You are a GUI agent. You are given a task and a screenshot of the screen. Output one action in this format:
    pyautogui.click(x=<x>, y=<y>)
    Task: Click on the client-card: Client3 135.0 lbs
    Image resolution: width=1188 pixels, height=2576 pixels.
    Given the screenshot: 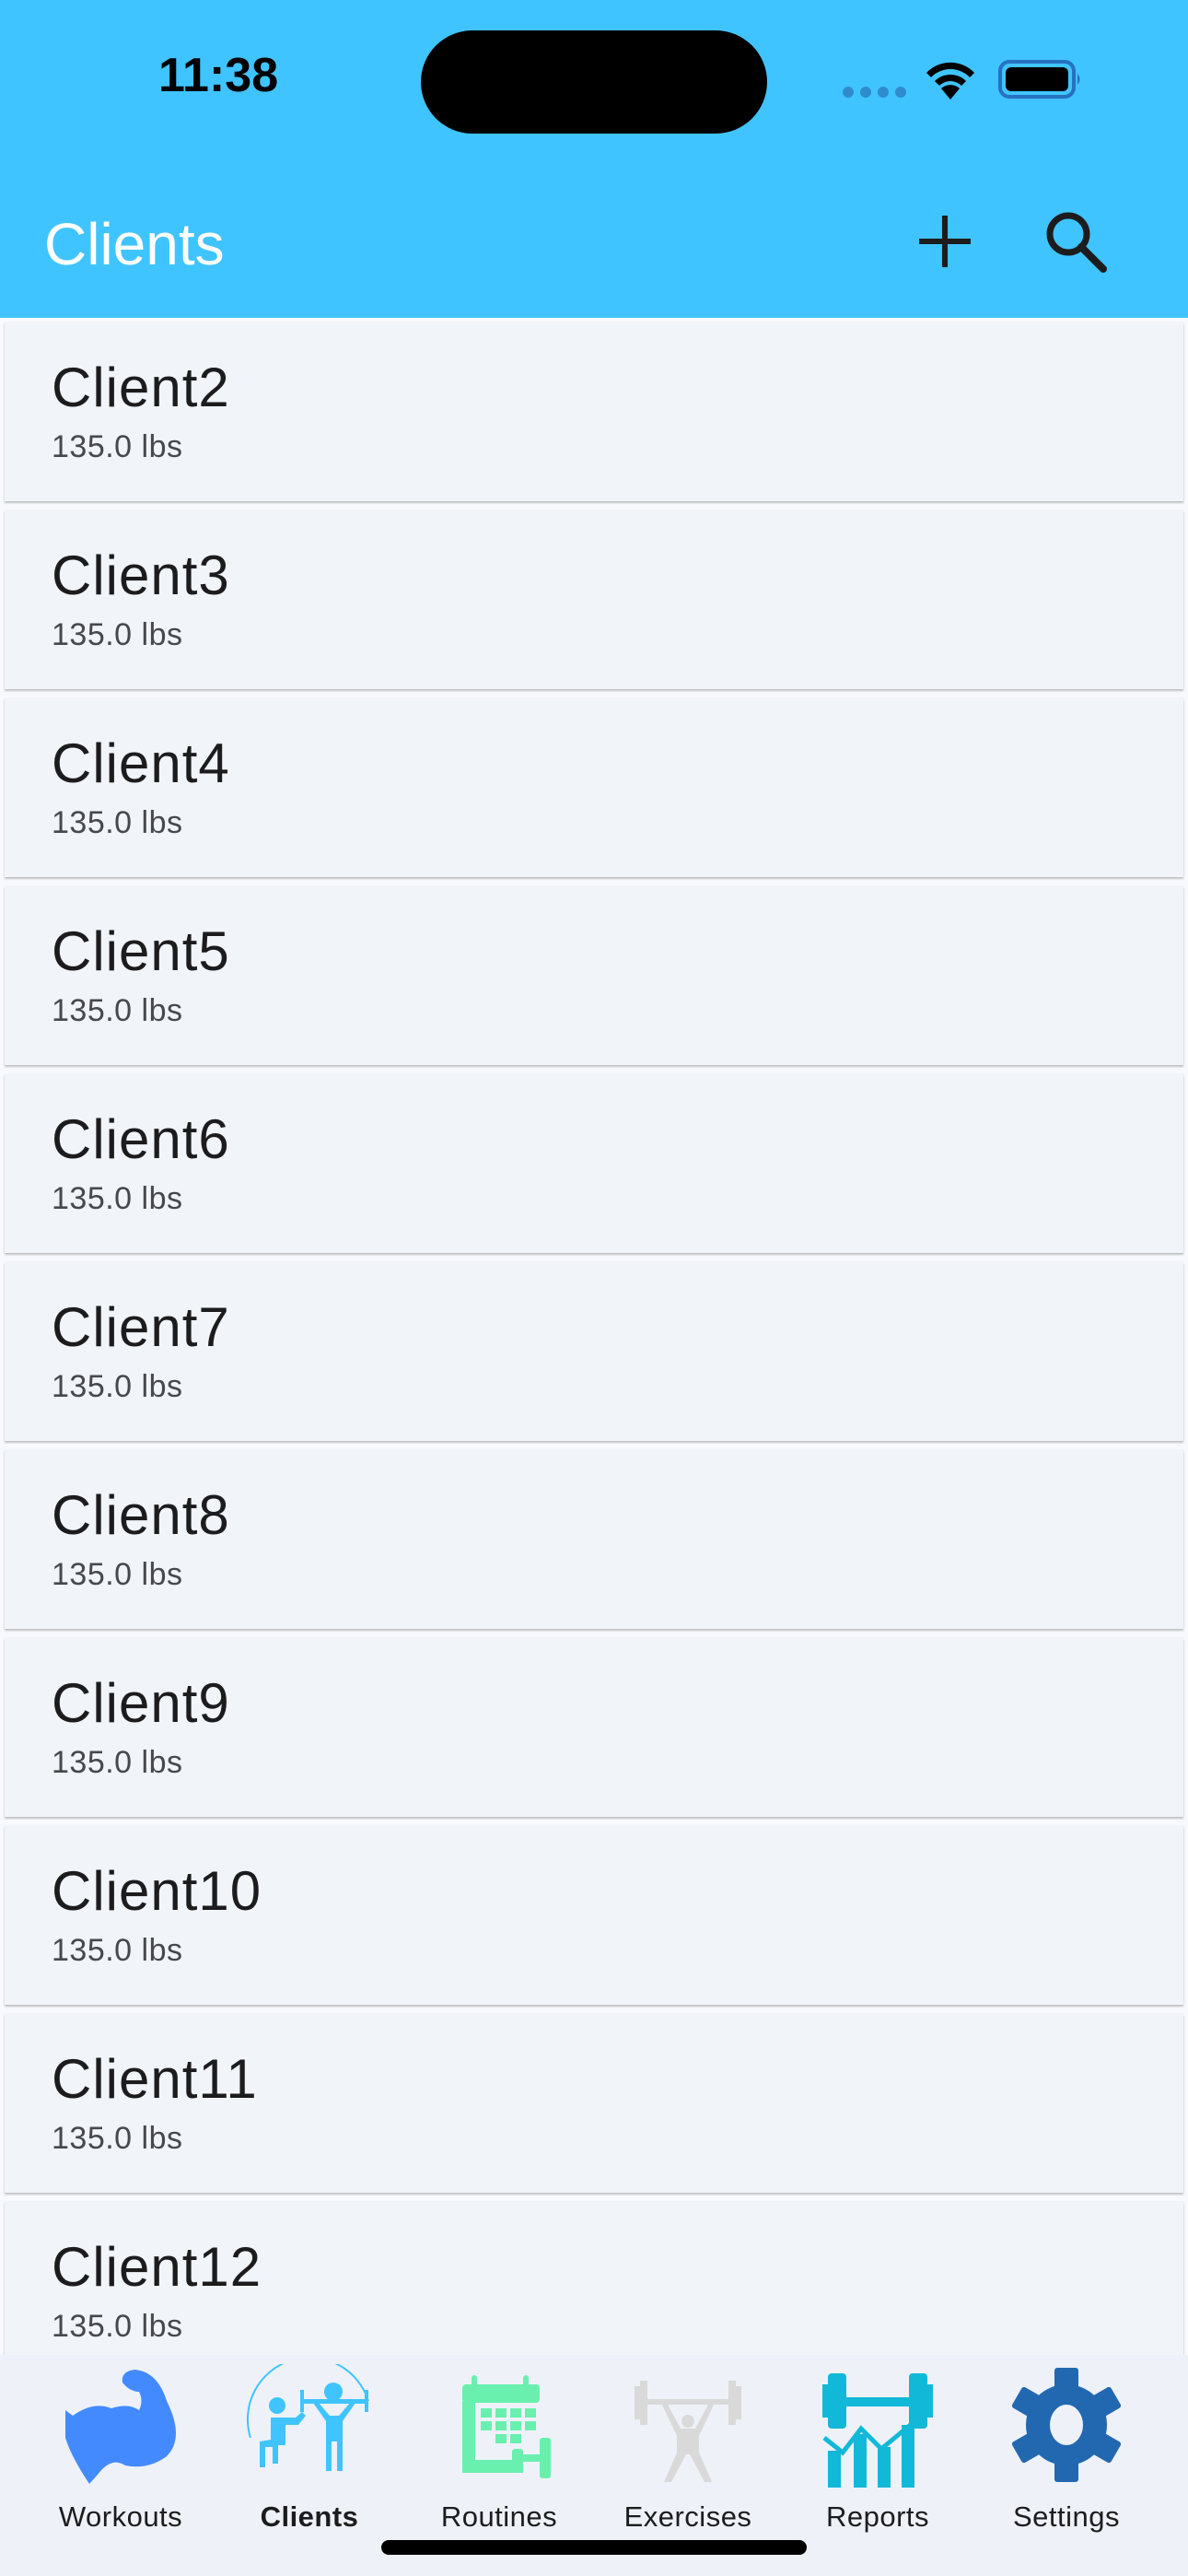 What is the action you would take?
    pyautogui.click(x=594, y=599)
    